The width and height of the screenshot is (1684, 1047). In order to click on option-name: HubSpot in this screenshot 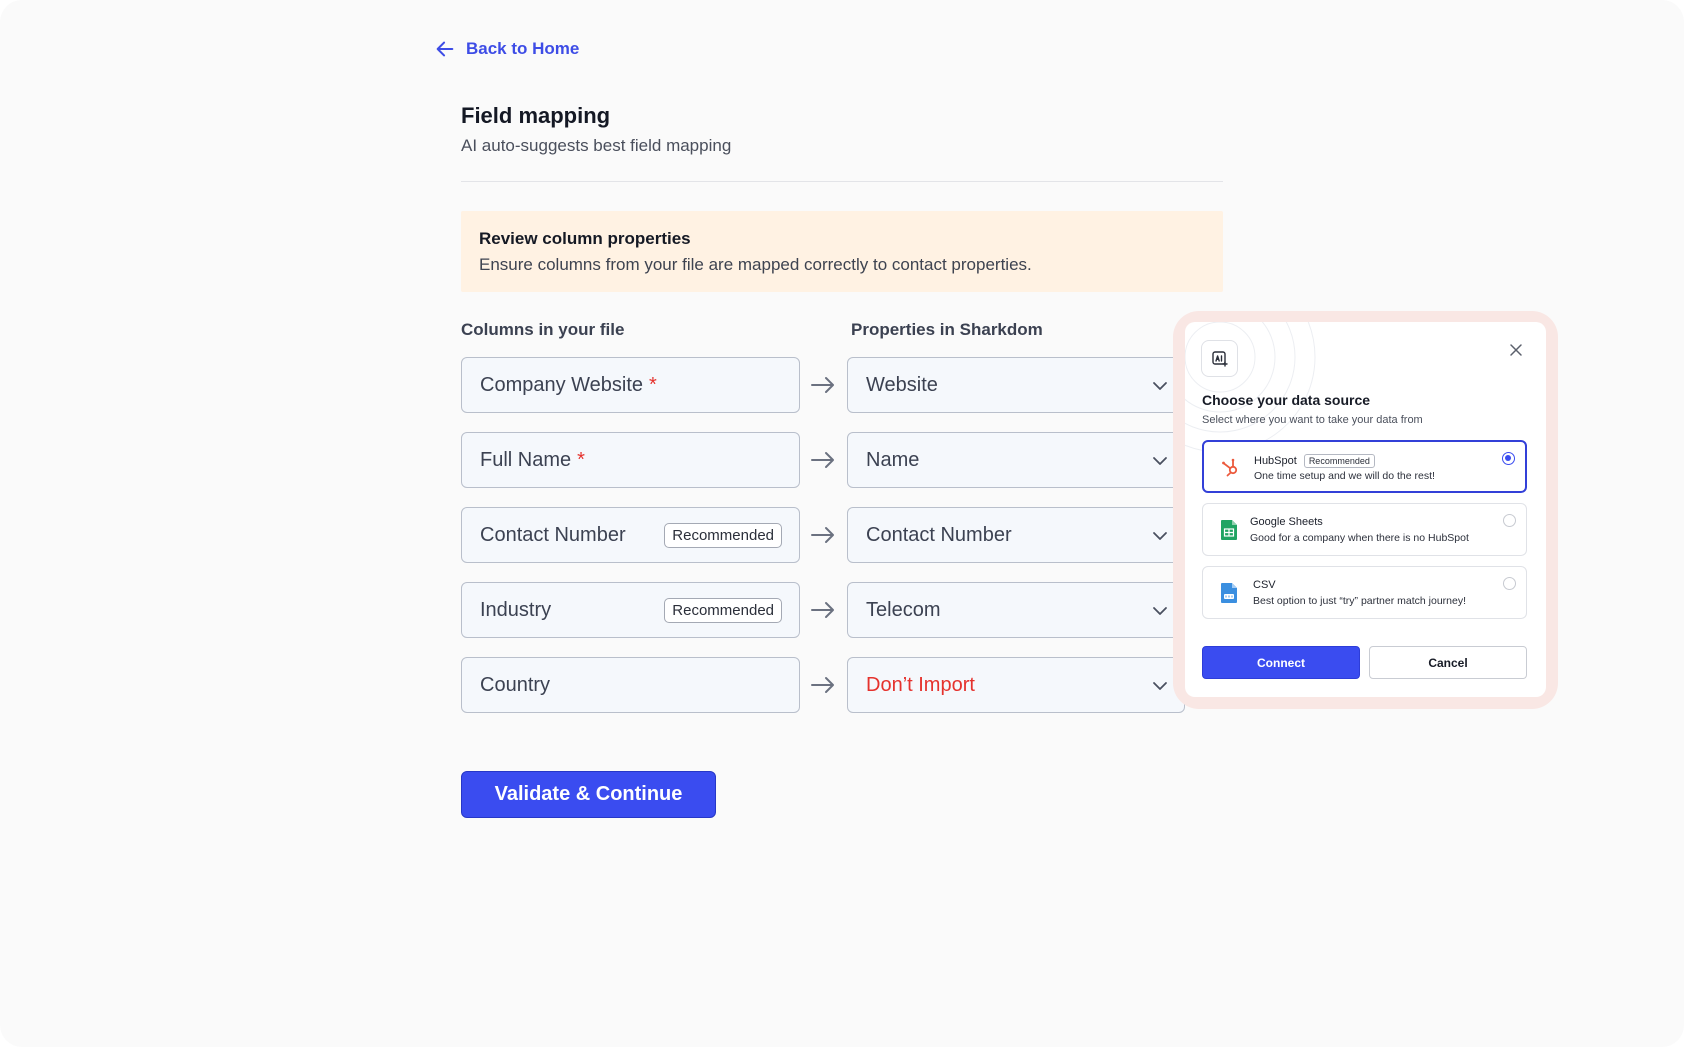, I will do `click(1275, 461)`.